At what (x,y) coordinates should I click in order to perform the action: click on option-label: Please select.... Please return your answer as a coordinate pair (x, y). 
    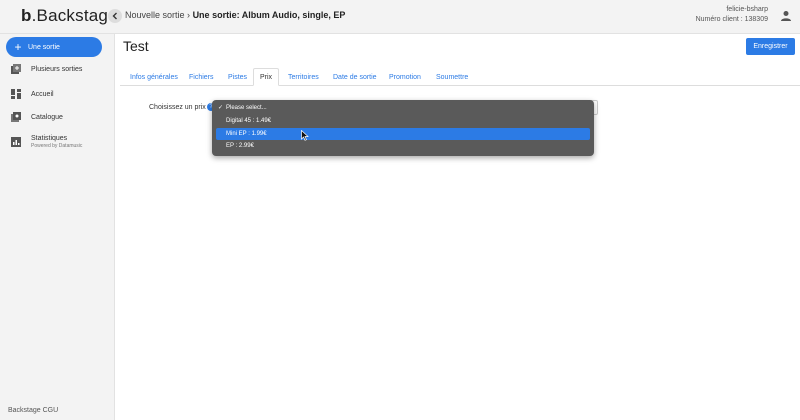
    Looking at the image, I should click on (246, 108).